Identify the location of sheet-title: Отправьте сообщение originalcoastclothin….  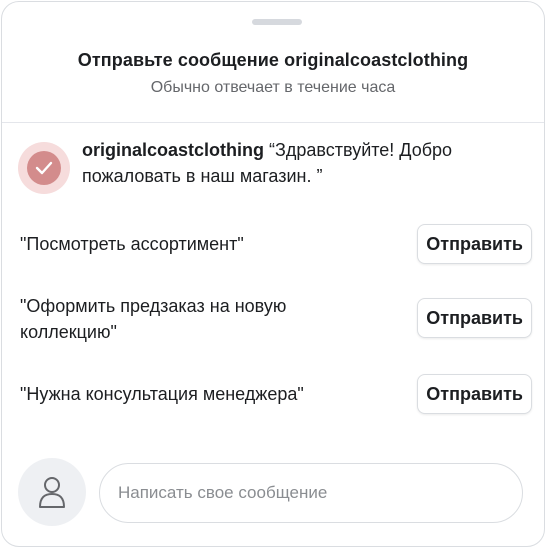
(273, 60).